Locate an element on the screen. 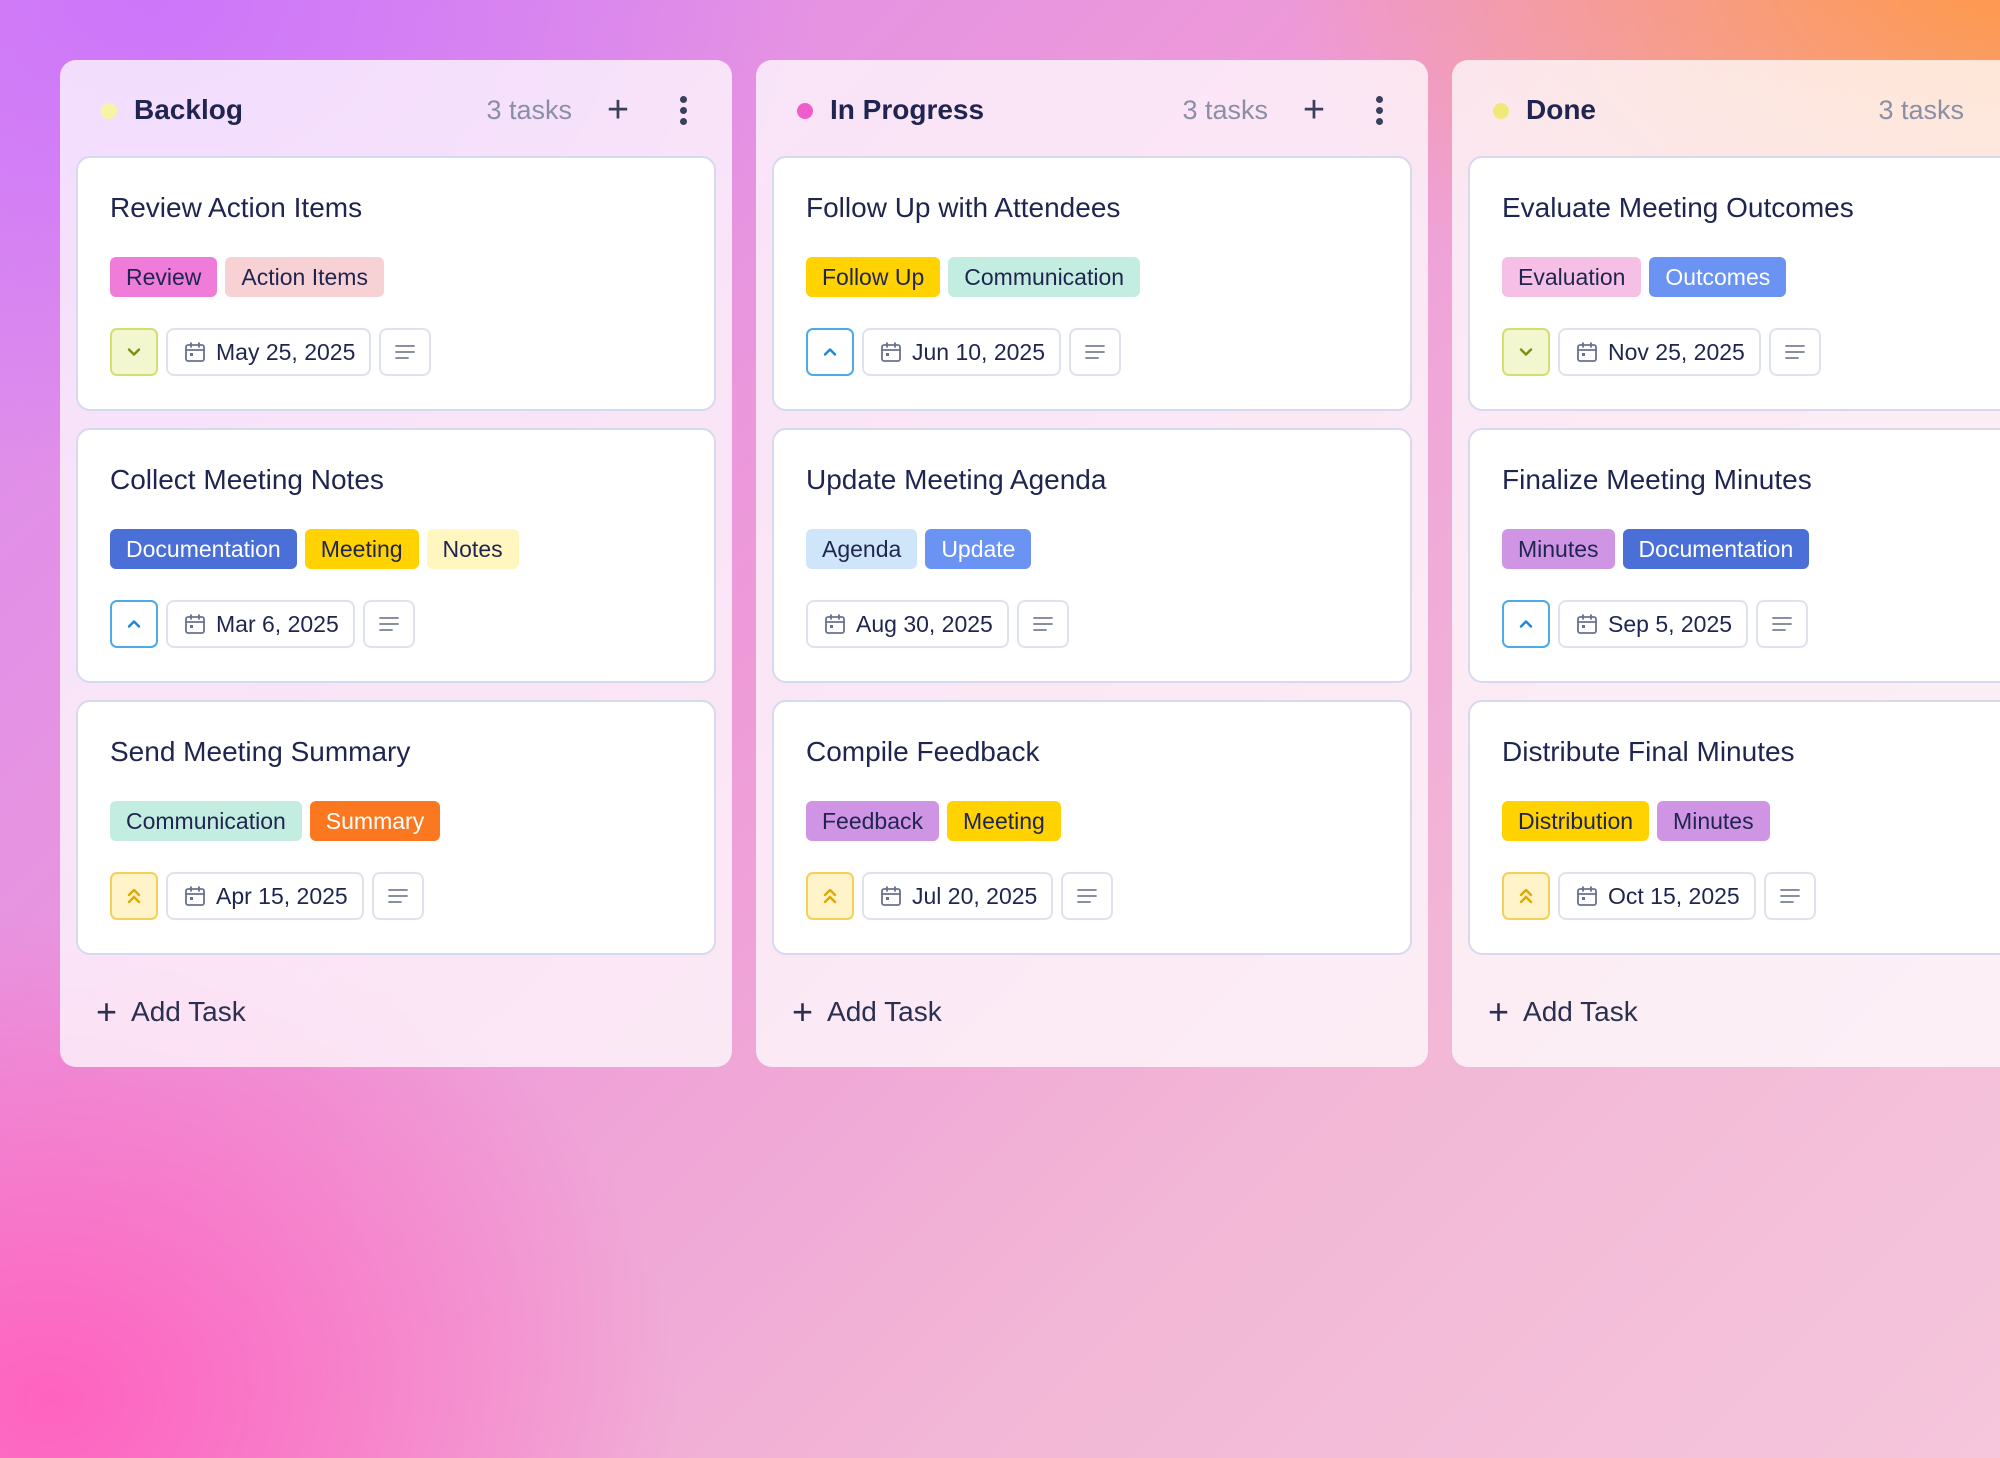  due-date-button: Jun 10, 2025 is located at coordinates (962, 352).